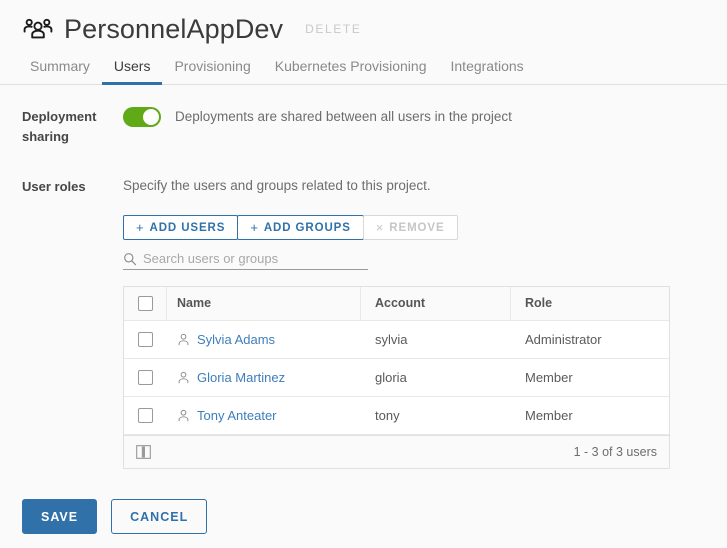 The width and height of the screenshot is (727, 548). What do you see at coordinates (60, 71) in the screenshot?
I see `tab-summary: Summary` at bounding box center [60, 71].